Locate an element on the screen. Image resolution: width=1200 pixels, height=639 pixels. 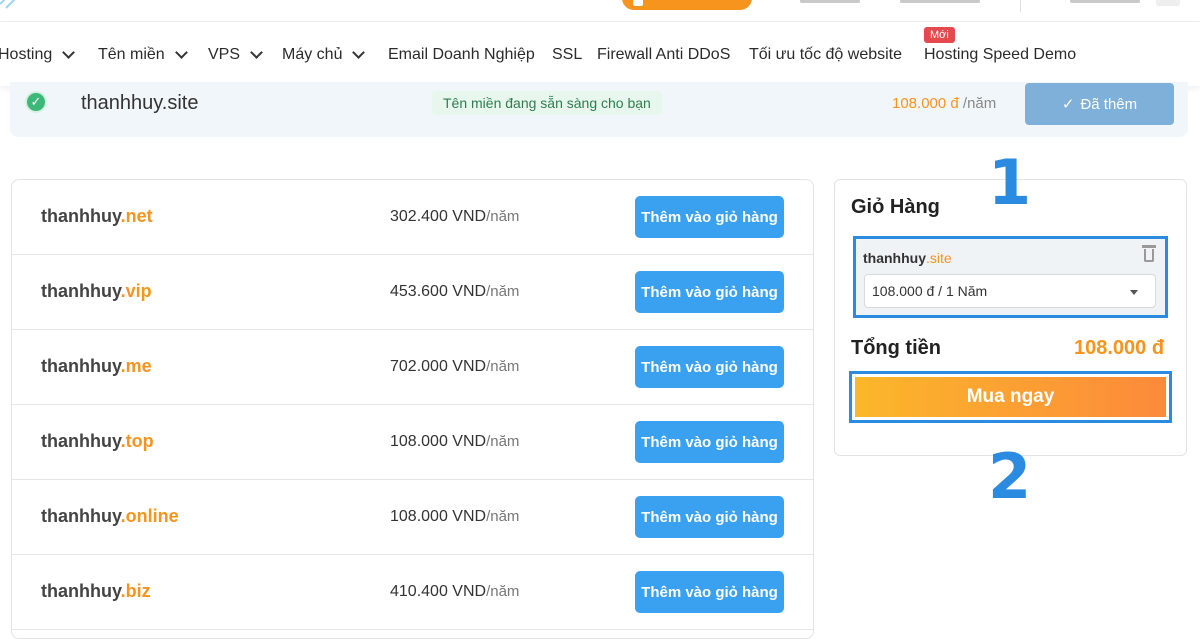
nav-label: Tối ưu tốc độ website is located at coordinates (826, 54).